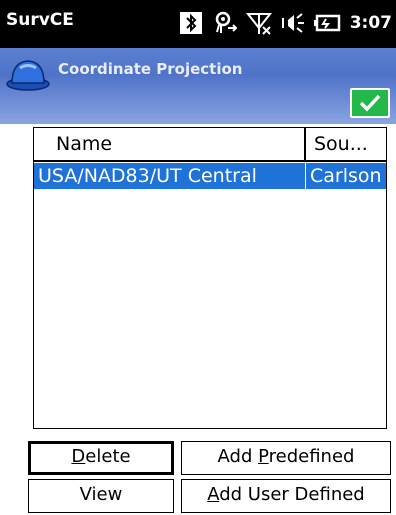 Image resolution: width=396 pixels, height=515 pixels. I want to click on signal-off-icon, so click(258, 23).